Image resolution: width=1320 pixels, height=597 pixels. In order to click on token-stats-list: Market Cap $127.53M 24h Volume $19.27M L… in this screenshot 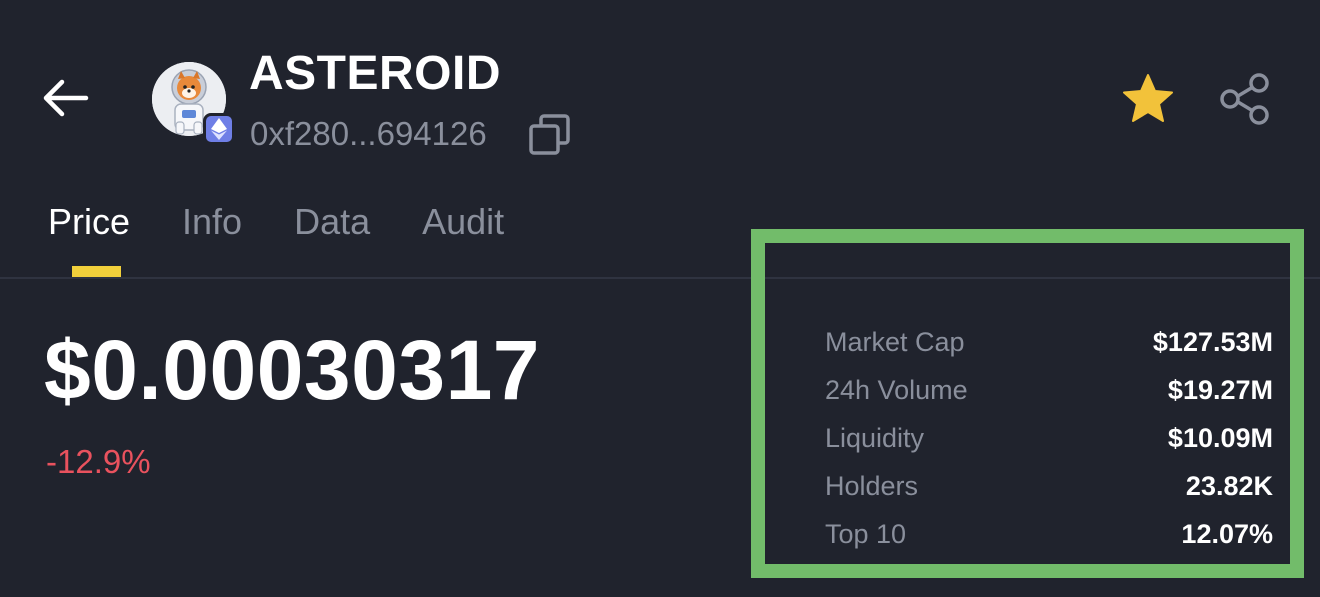, I will do `click(1049, 438)`.